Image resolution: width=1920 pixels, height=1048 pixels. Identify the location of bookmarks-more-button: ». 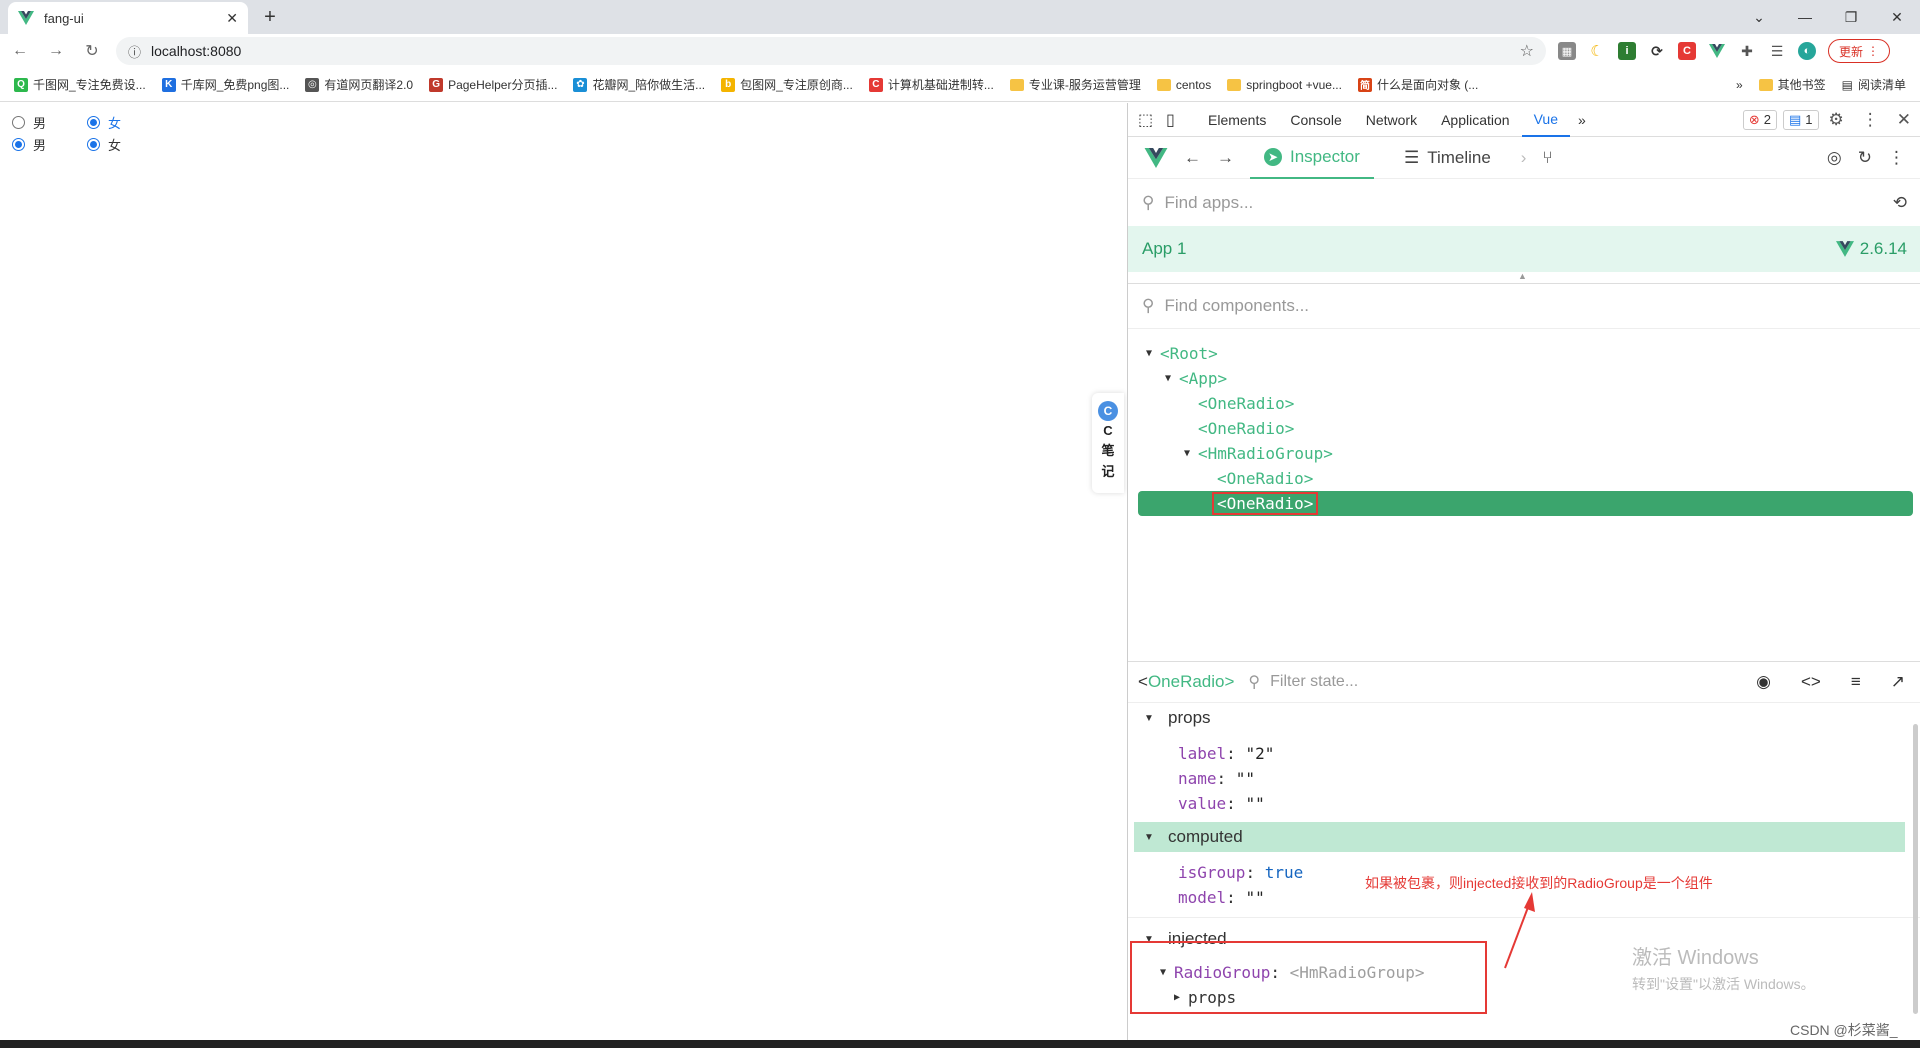
(1739, 85).